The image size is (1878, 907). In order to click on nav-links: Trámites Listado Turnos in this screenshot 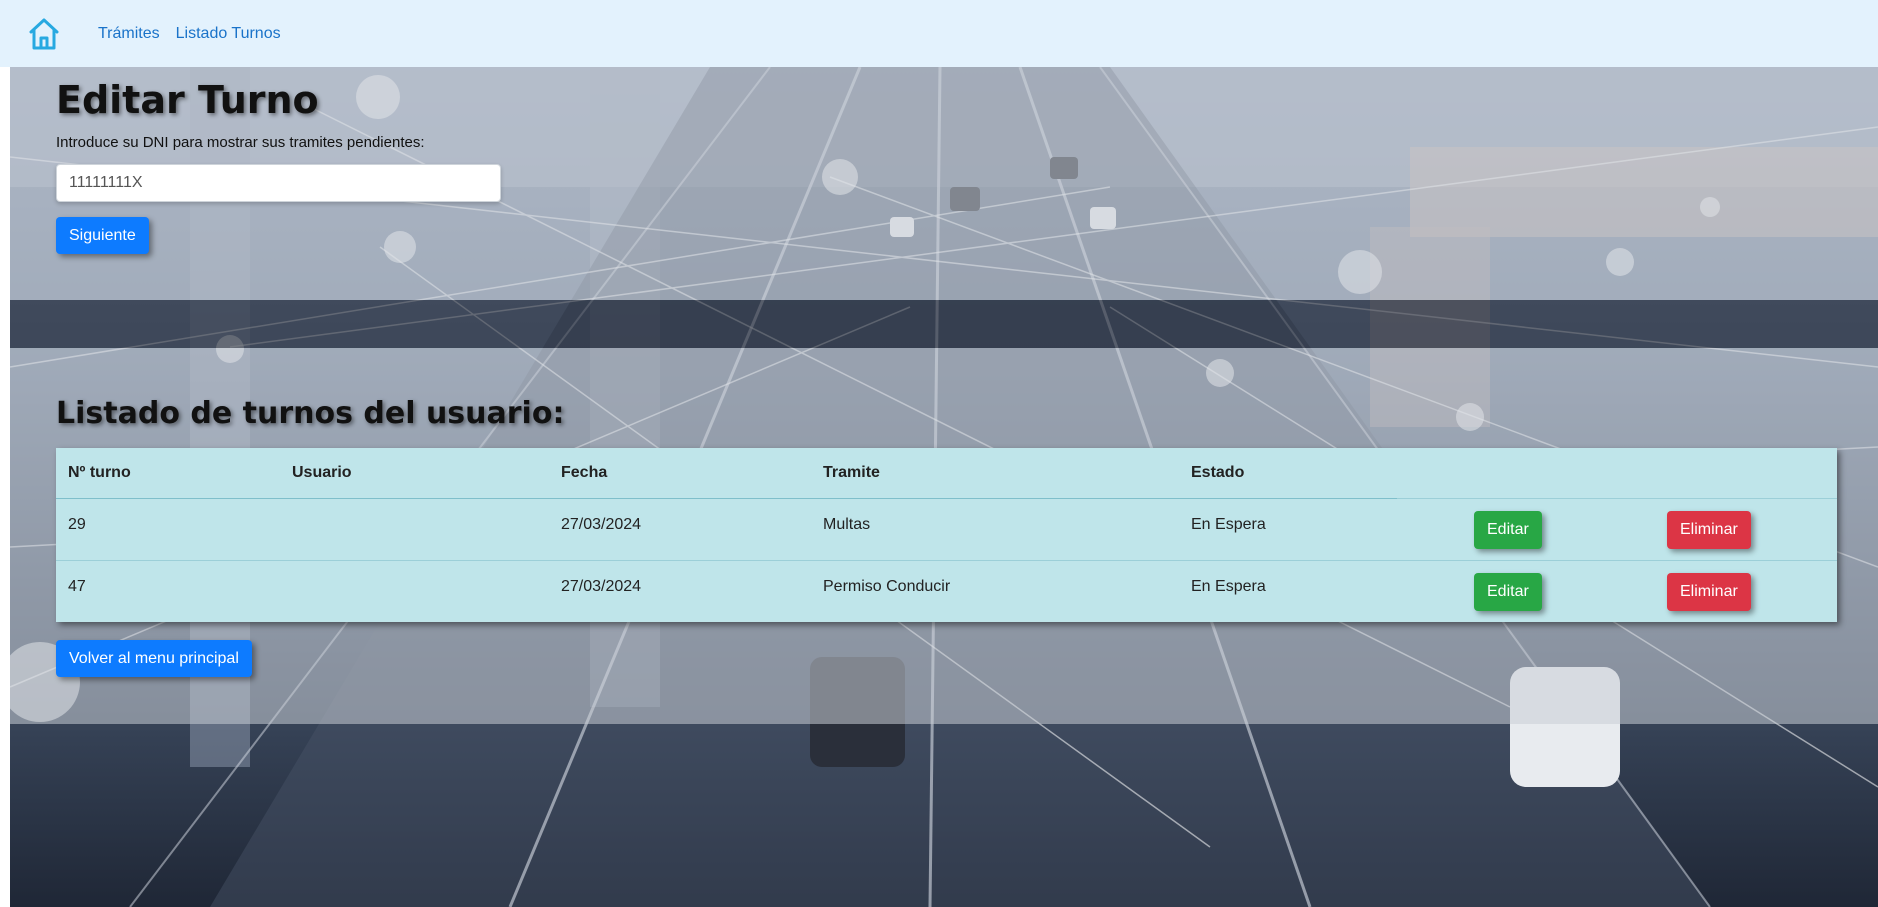, I will do `click(189, 34)`.